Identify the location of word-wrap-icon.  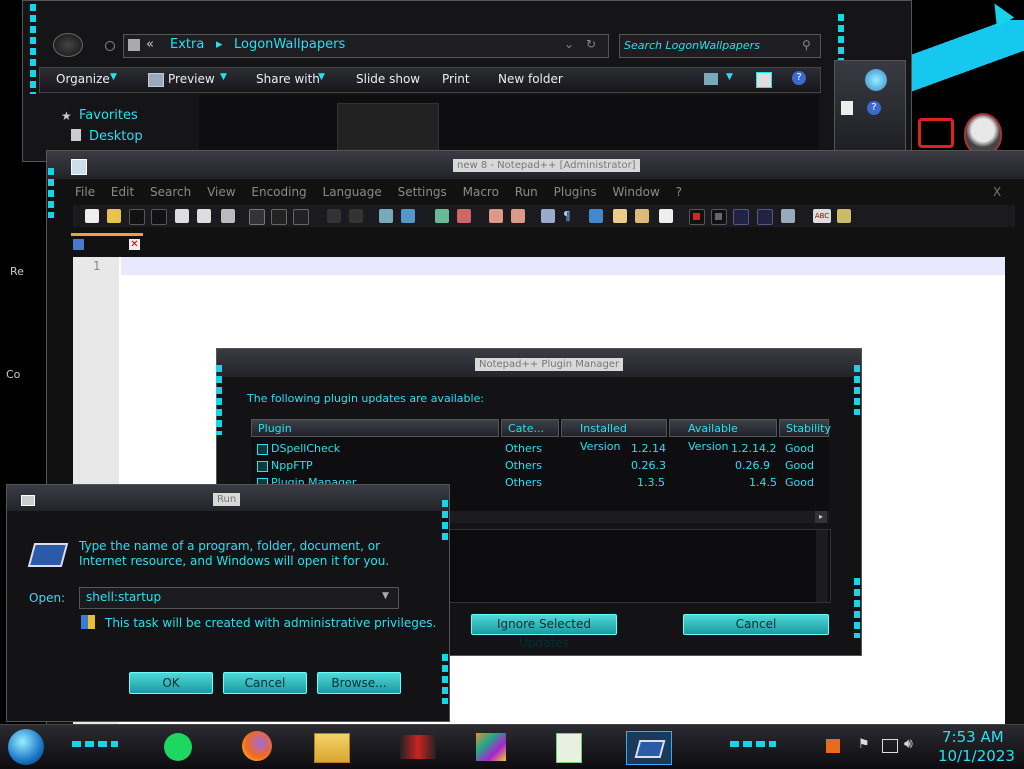
(548, 216).